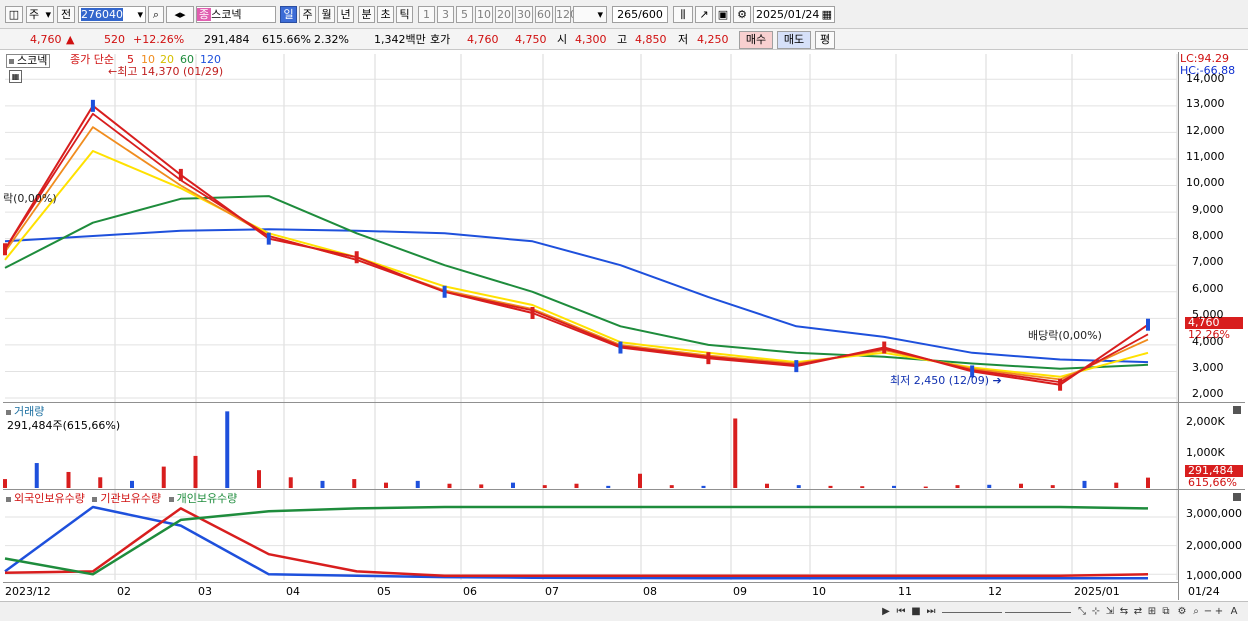  I want to click on count-field: 265/600, so click(640, 14).